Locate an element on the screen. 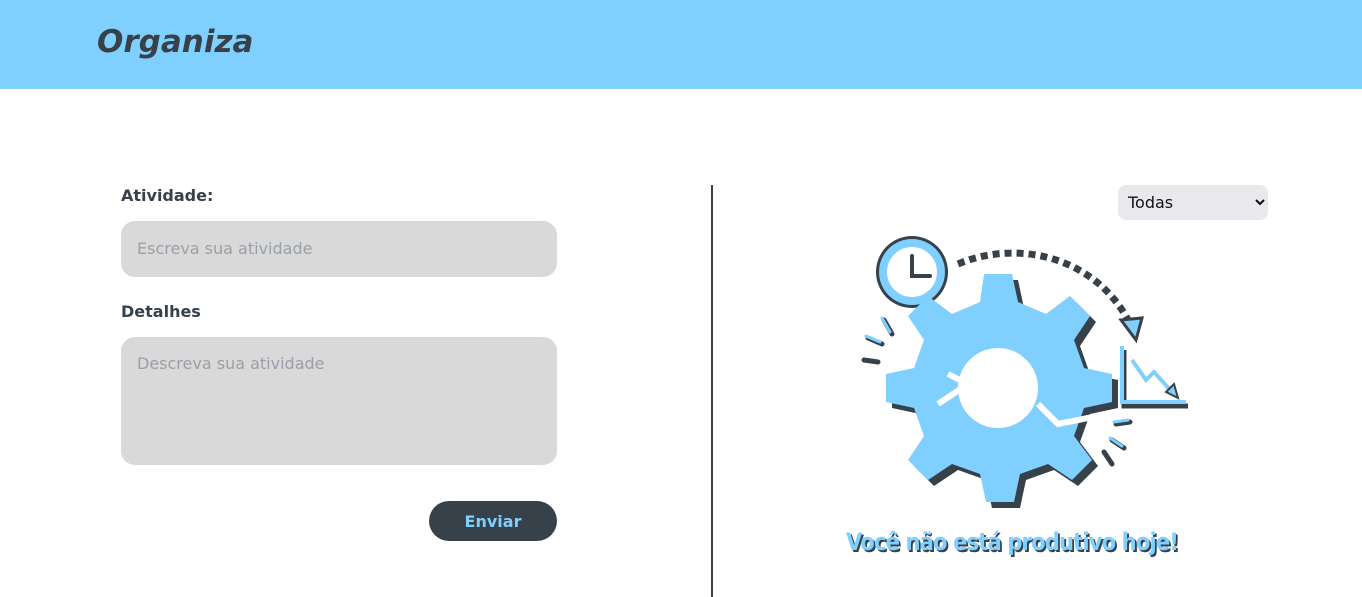 The width and height of the screenshot is (1362, 597). empty-state-message: Você não está produtivo hoje! is located at coordinates (1012, 542).